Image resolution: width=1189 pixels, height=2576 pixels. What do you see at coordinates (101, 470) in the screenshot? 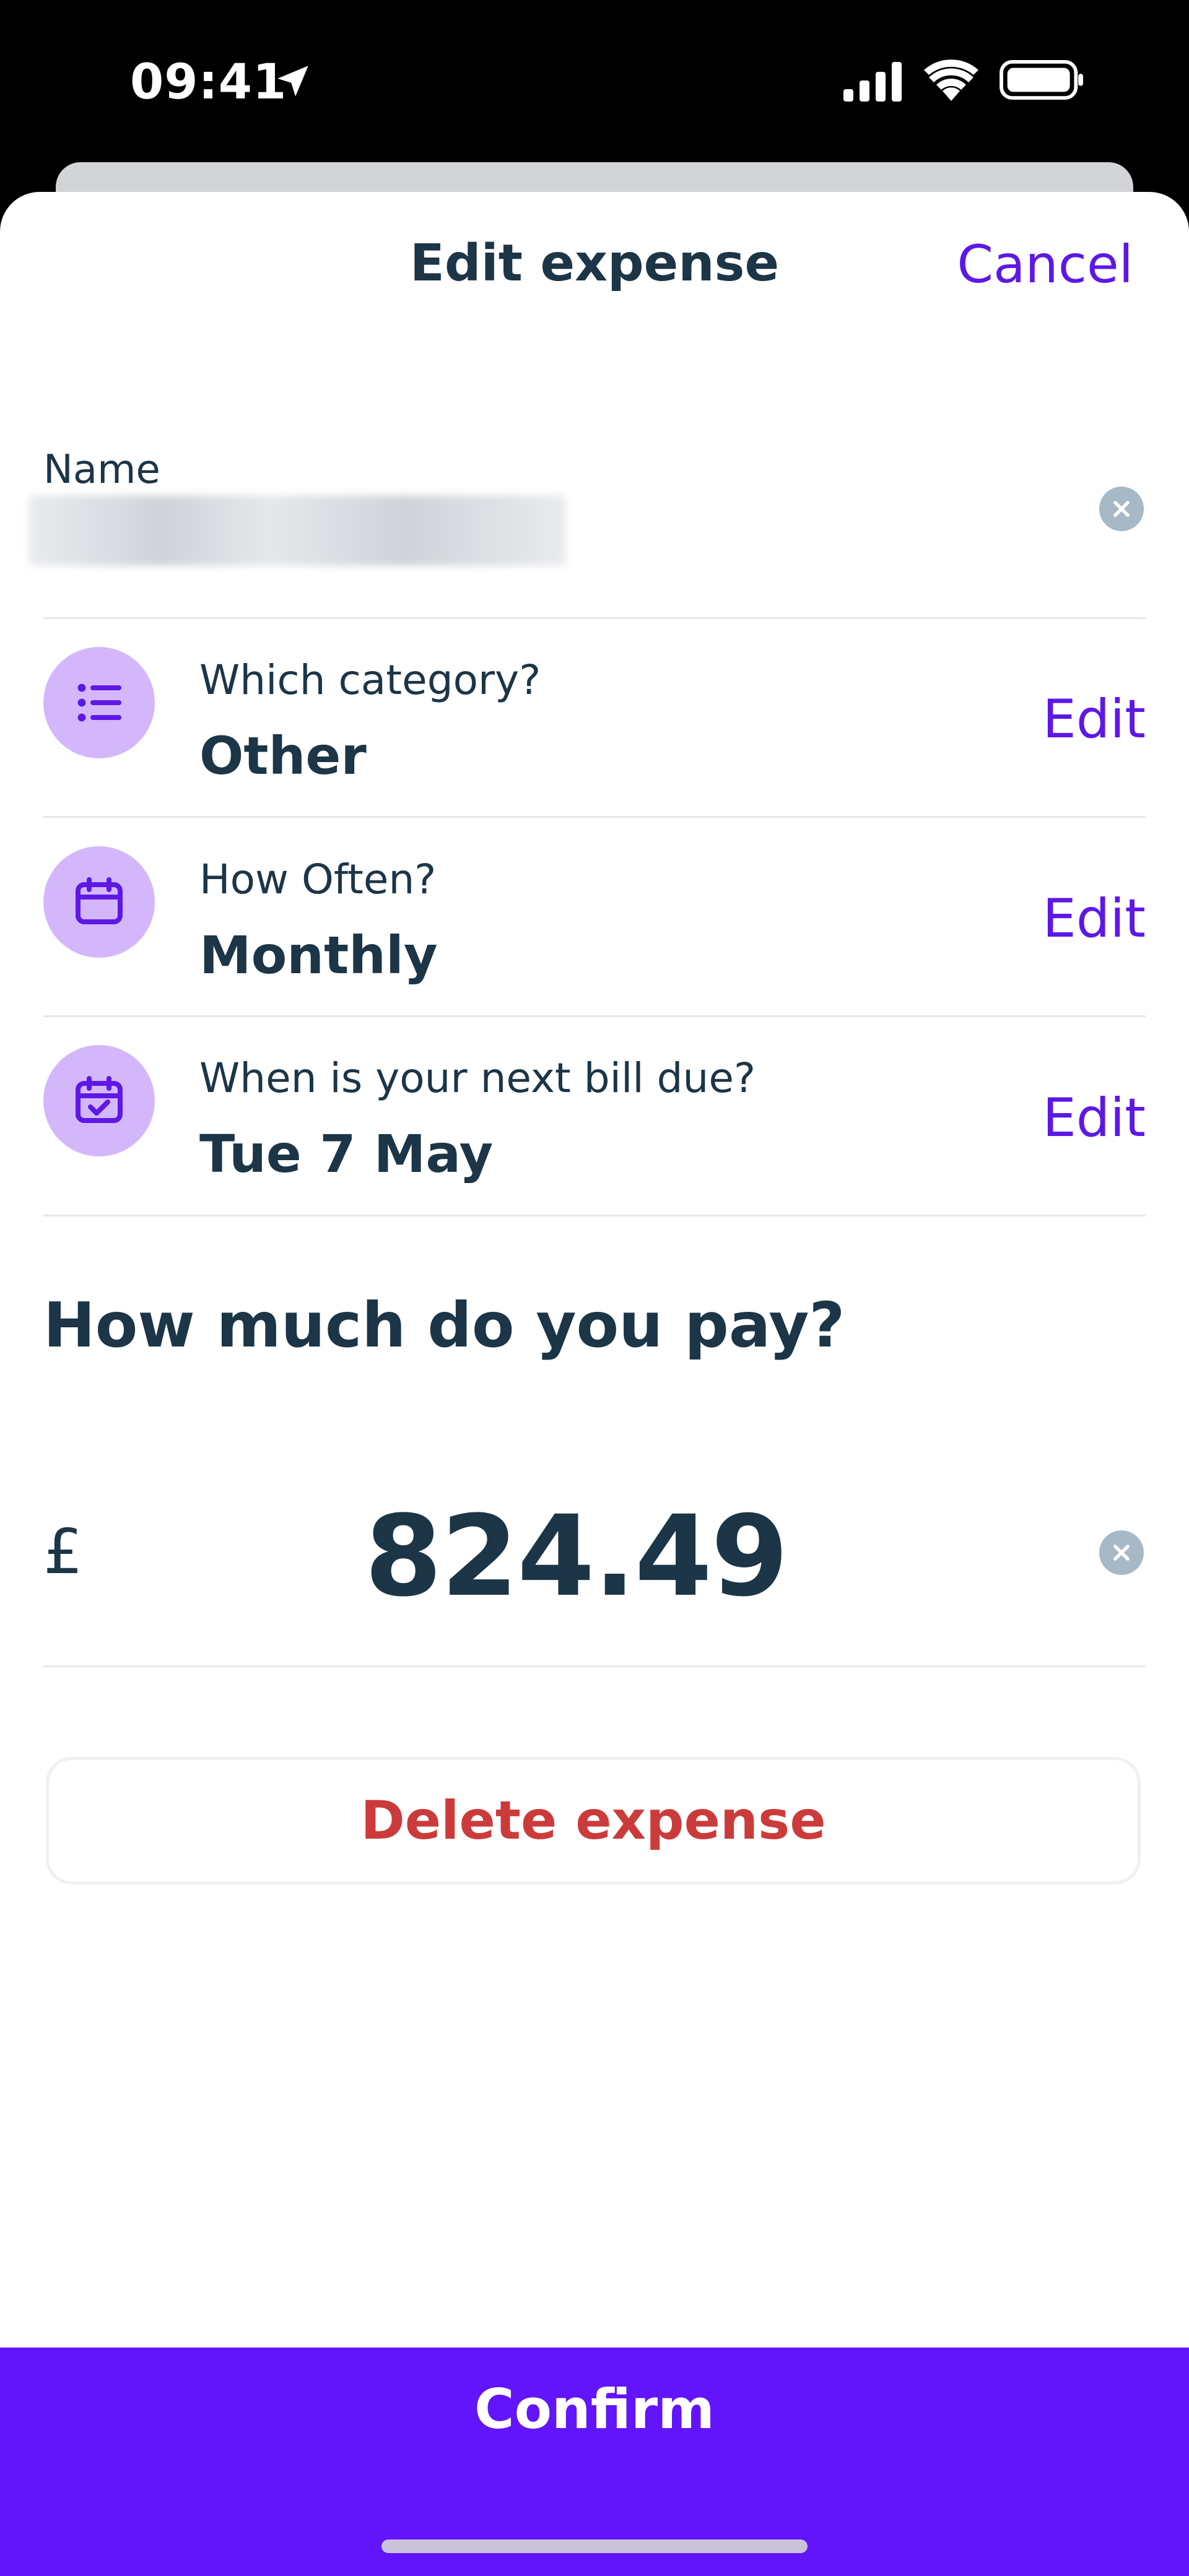
I see `name-field-label: Name` at bounding box center [101, 470].